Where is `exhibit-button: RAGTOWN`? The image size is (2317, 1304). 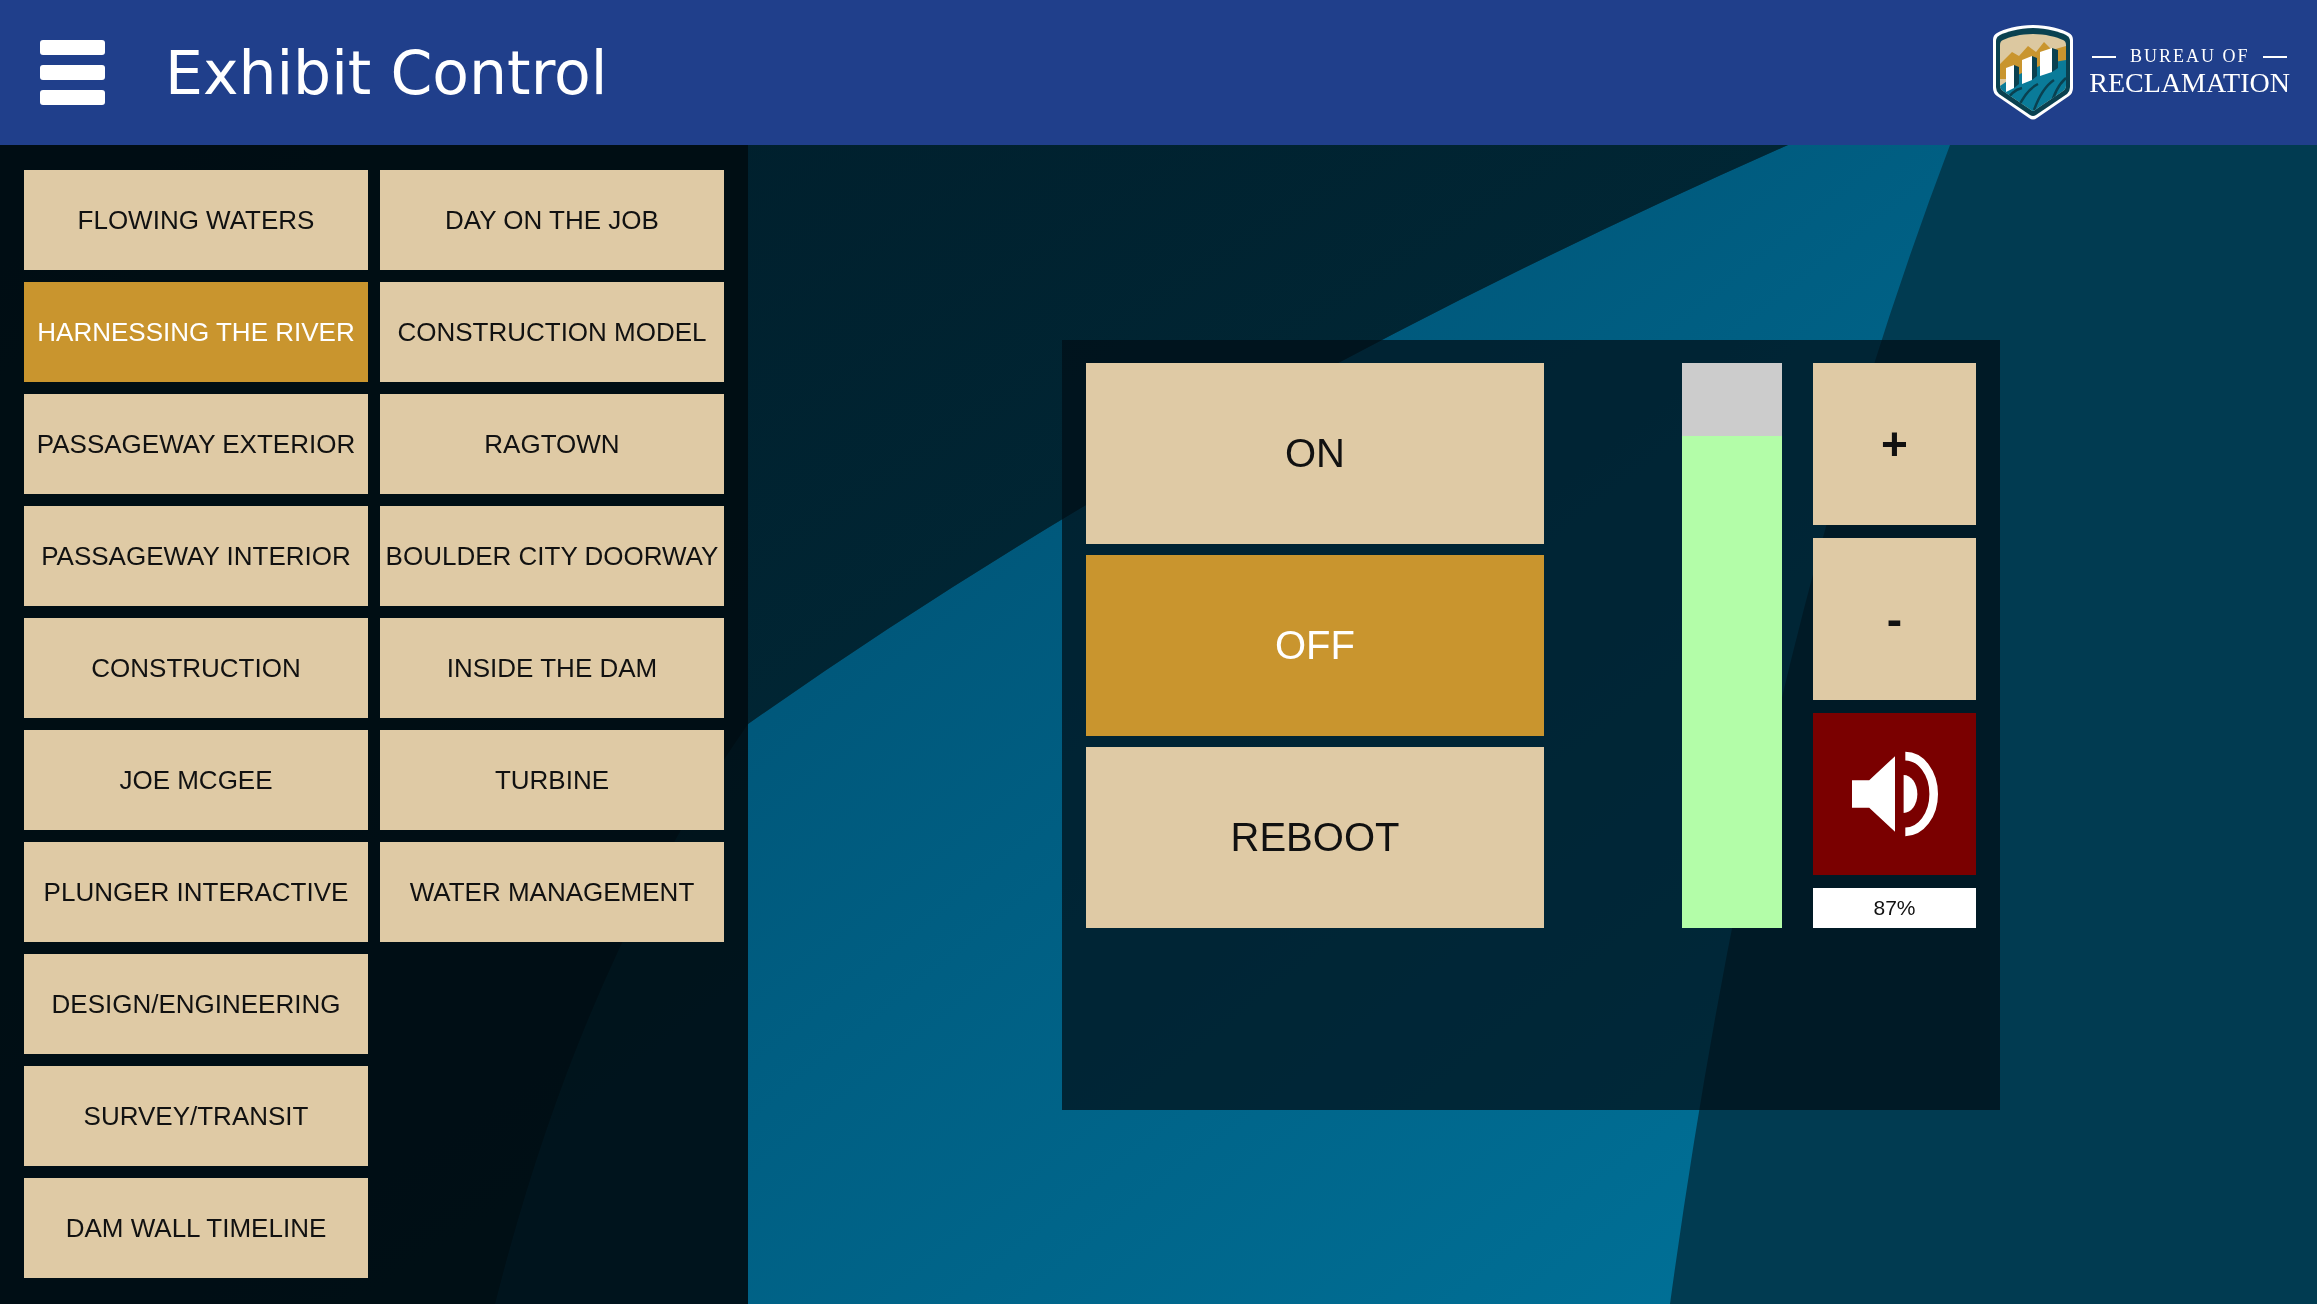 exhibit-button: RAGTOWN is located at coordinates (552, 444).